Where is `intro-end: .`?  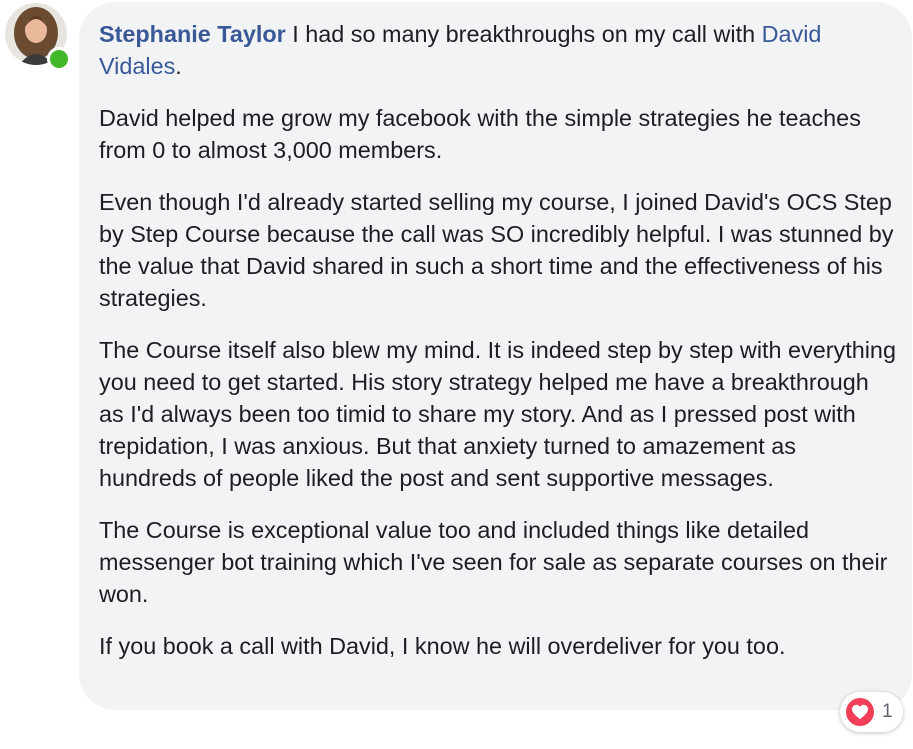
intro-end: . is located at coordinates (178, 66).